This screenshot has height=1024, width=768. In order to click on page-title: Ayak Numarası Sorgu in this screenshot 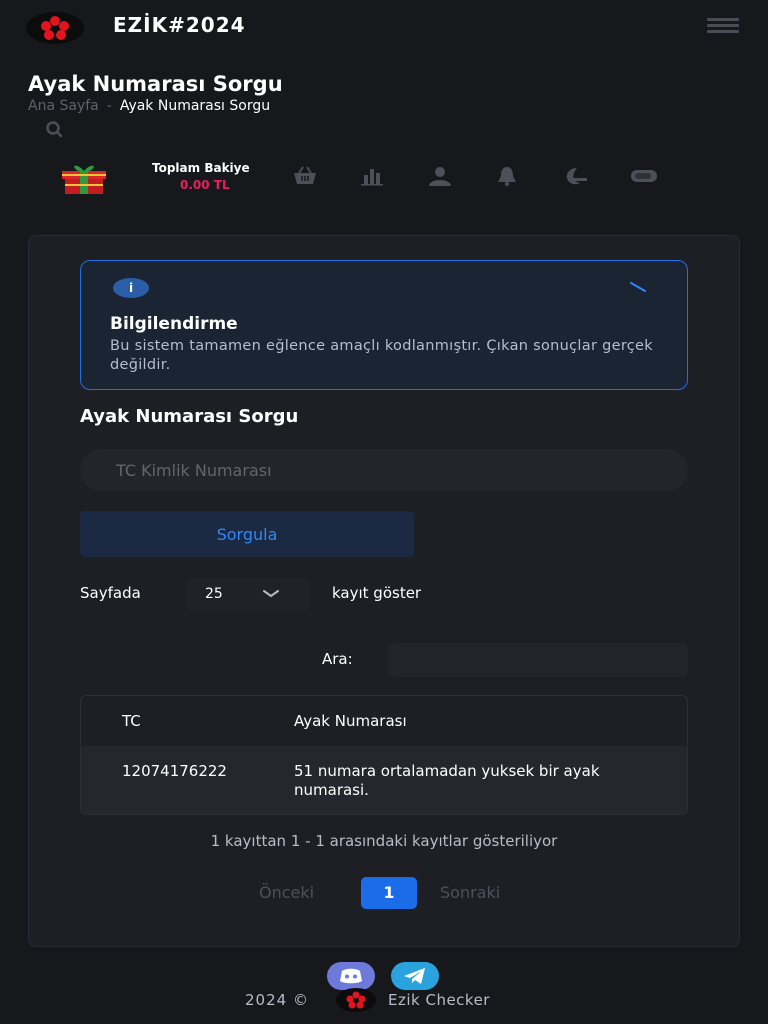, I will do `click(155, 84)`.